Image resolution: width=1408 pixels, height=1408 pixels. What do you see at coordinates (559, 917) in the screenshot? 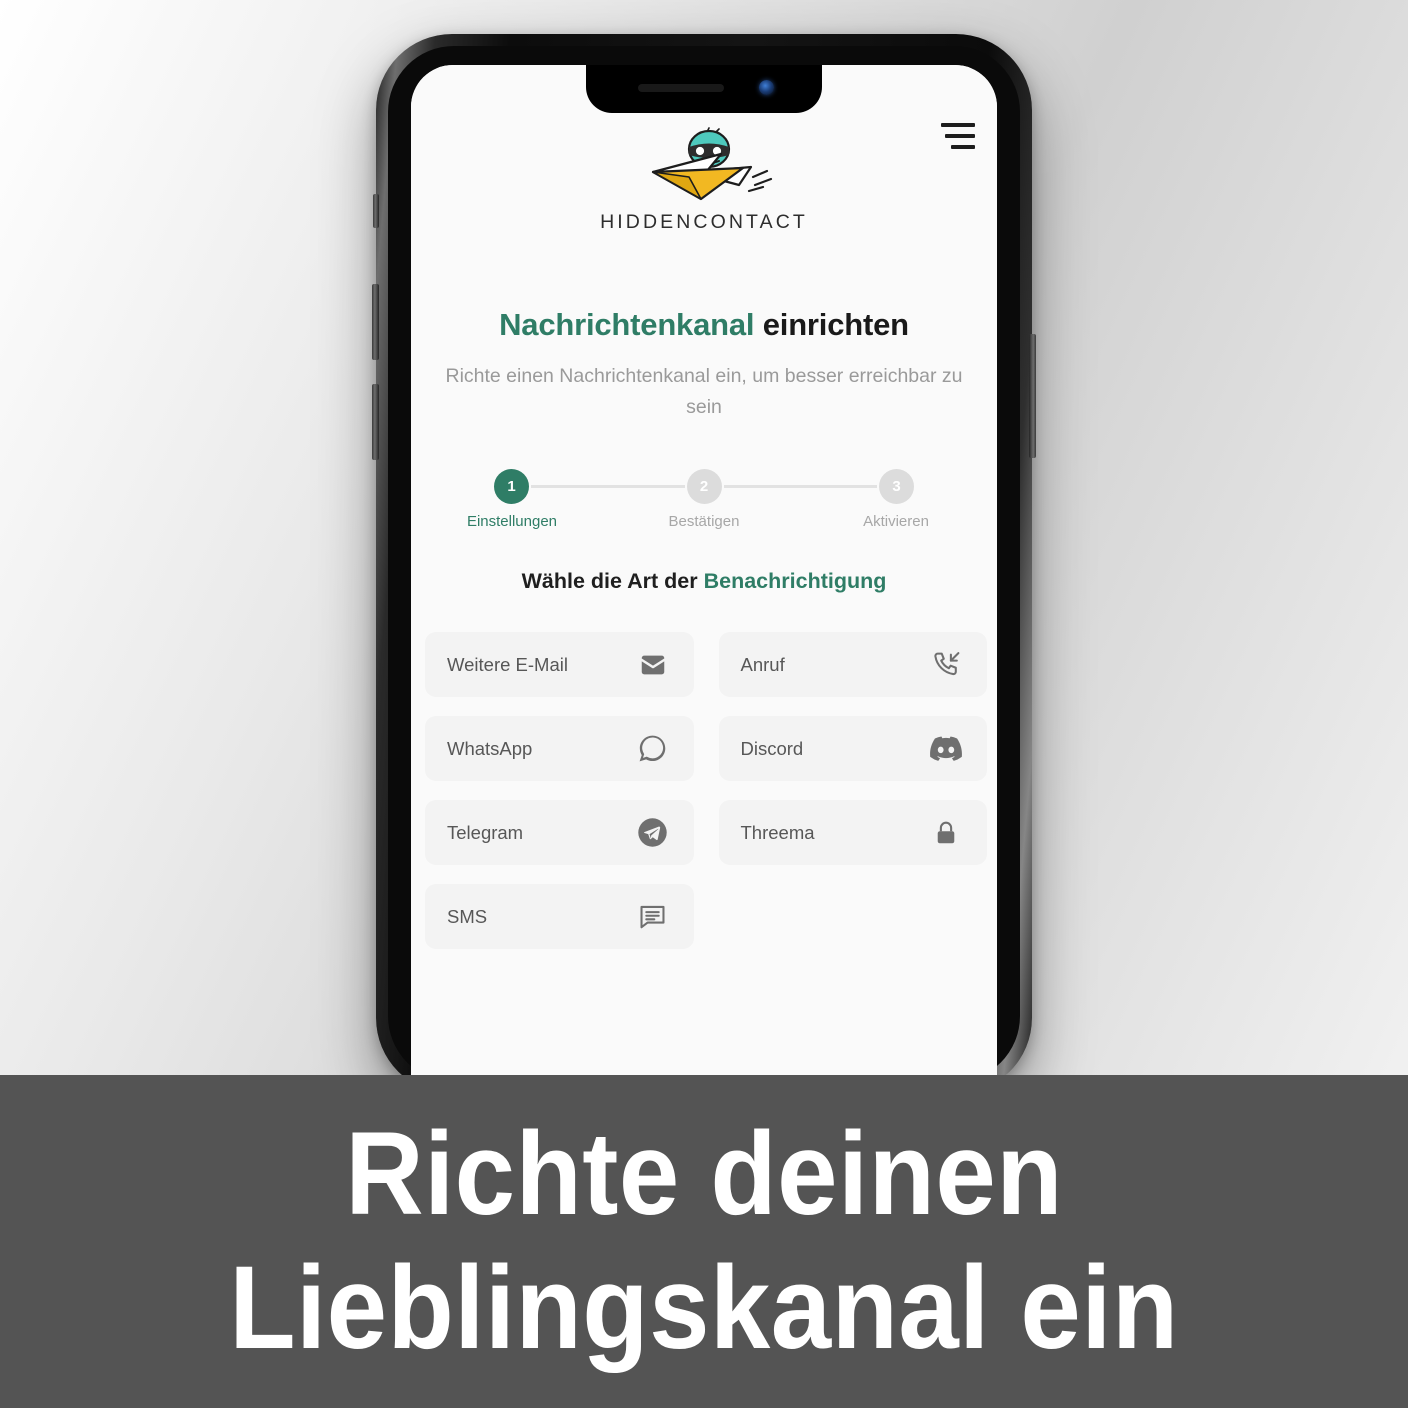
I see `option-sms: SMS` at bounding box center [559, 917].